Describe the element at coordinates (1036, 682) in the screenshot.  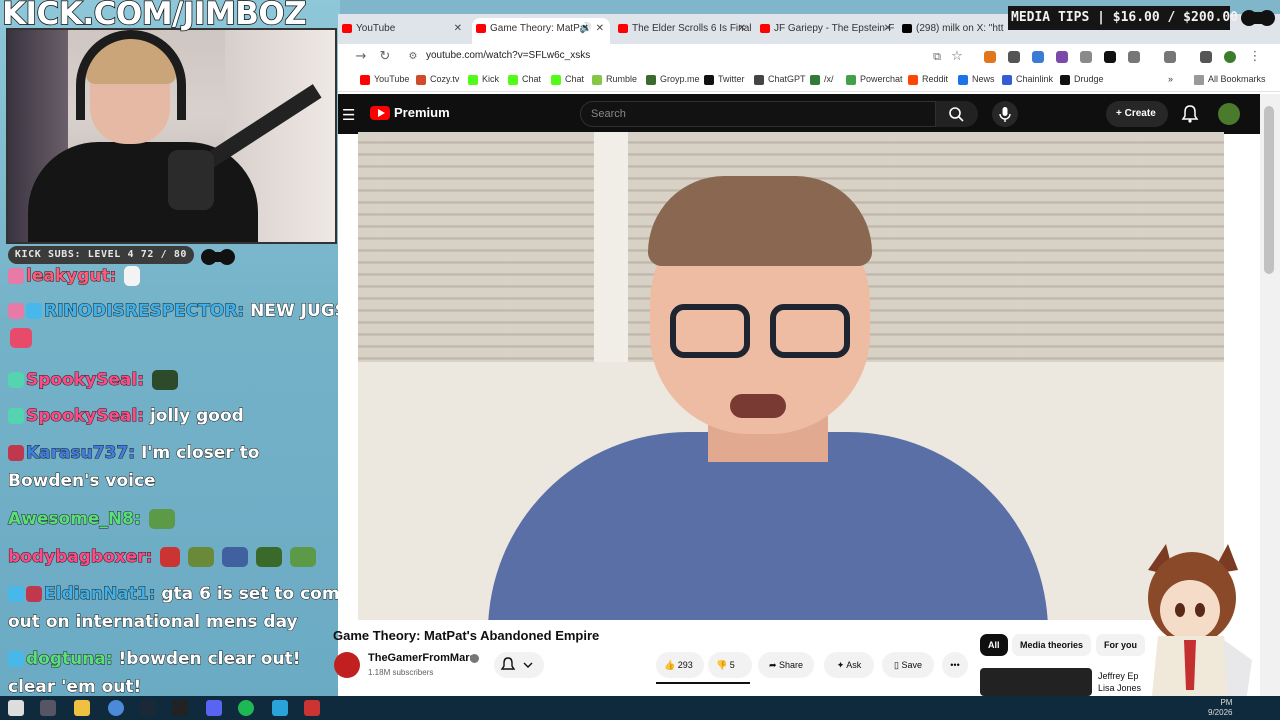
I see `recommended-video-thumbnail` at that location.